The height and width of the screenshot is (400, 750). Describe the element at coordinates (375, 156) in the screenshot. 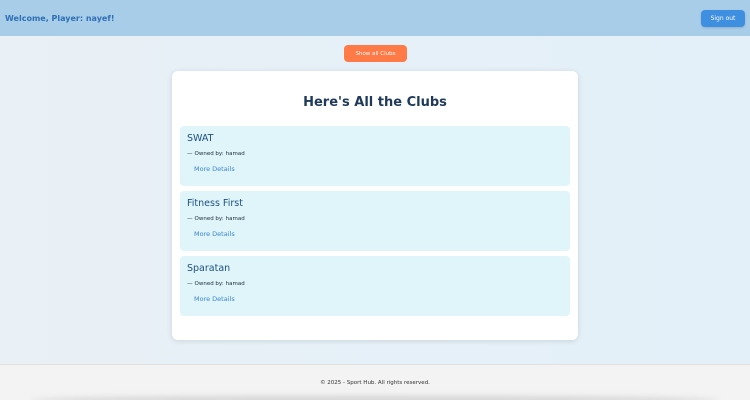

I see `club-card: SWAT — Owned by: hamad More Details` at that location.